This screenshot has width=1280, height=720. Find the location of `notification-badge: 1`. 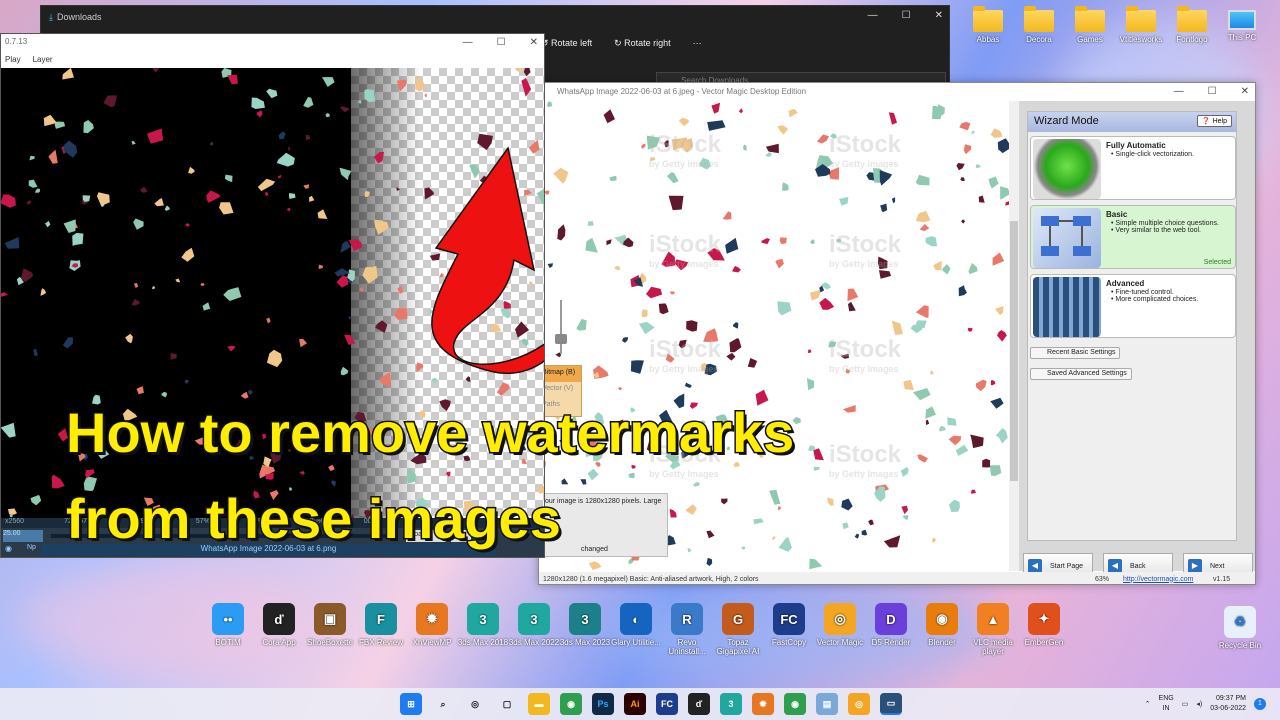

notification-badge: 1 is located at coordinates (1260, 704).